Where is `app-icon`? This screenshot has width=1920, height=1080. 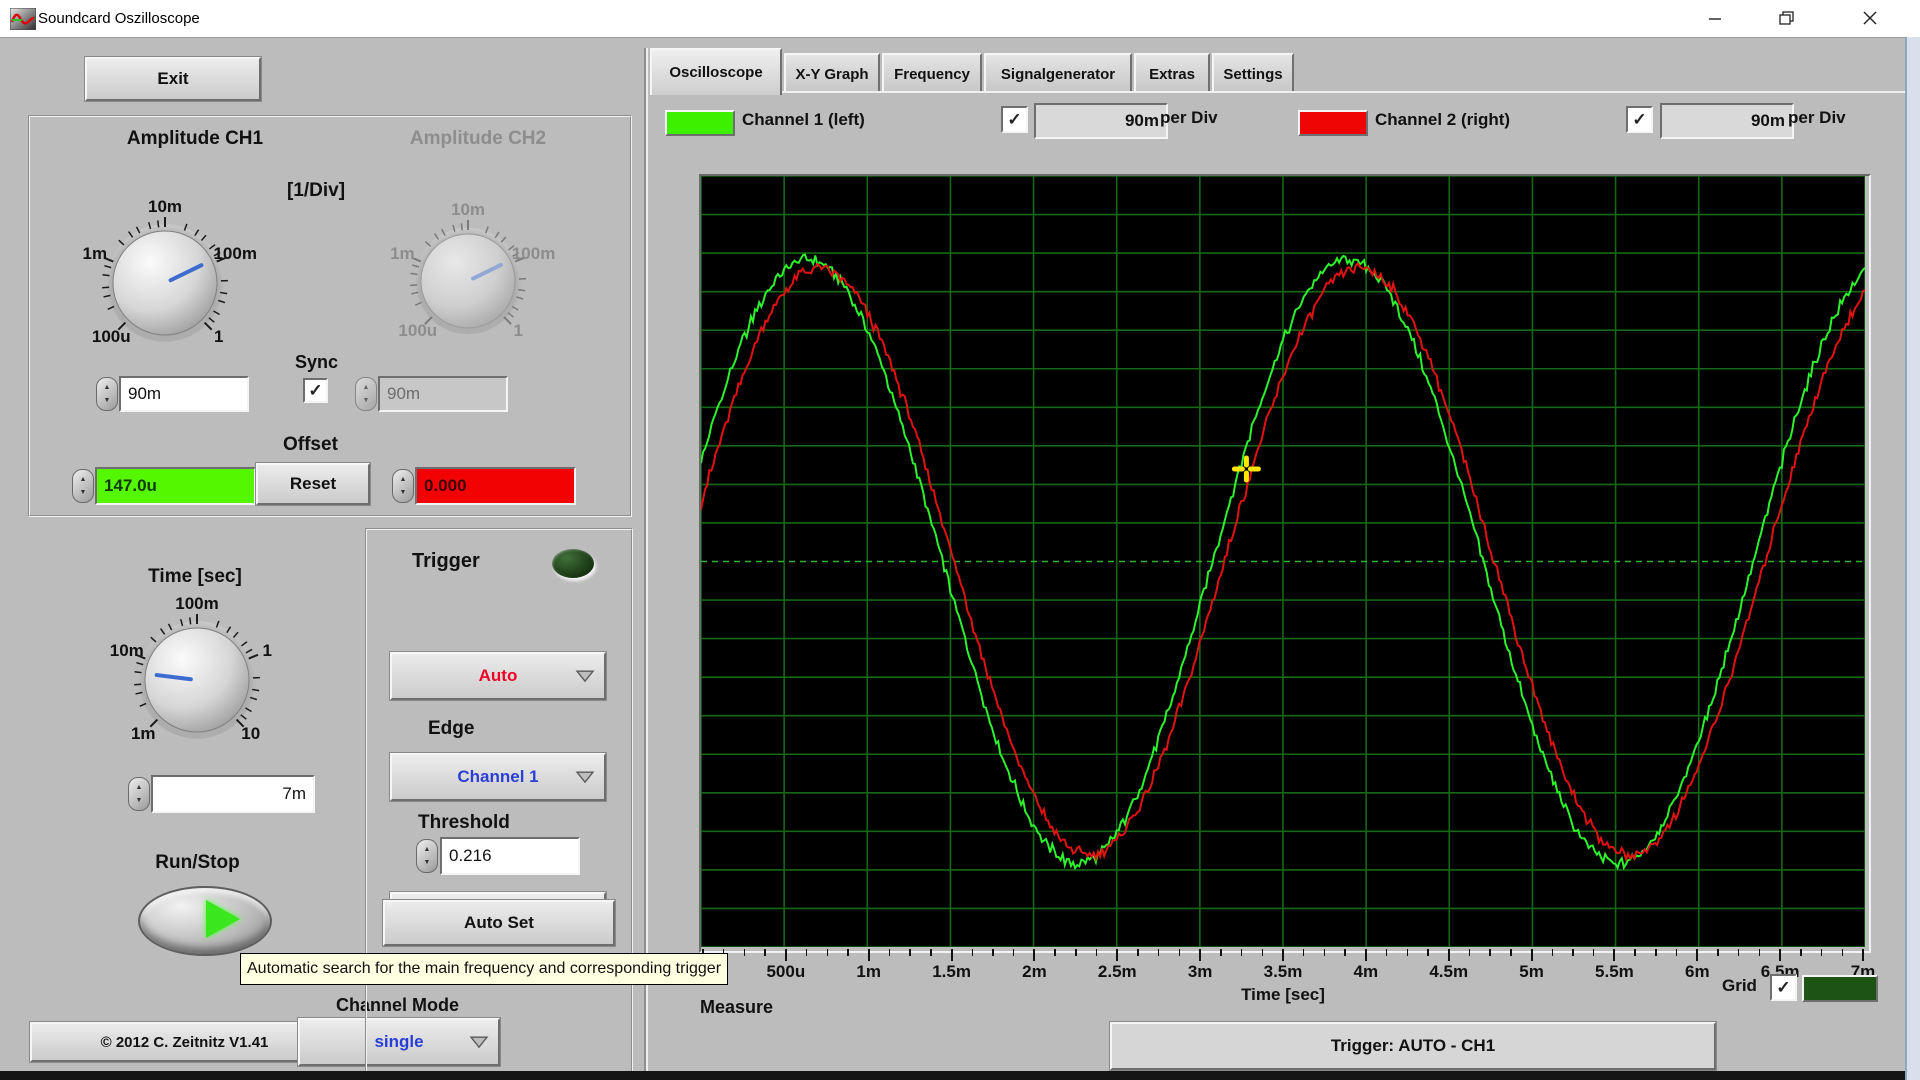 app-icon is located at coordinates (23, 19).